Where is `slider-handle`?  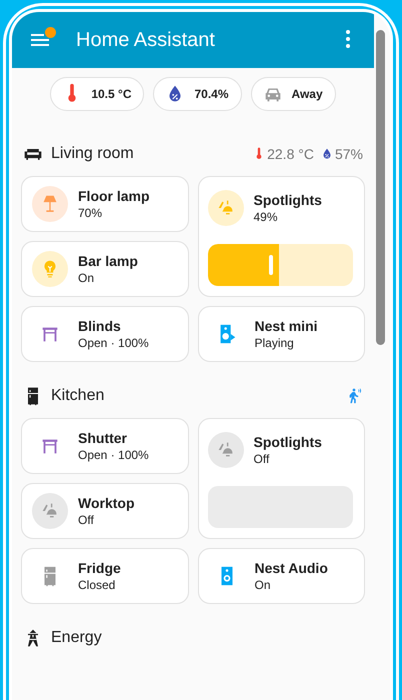 slider-handle is located at coordinates (270, 265).